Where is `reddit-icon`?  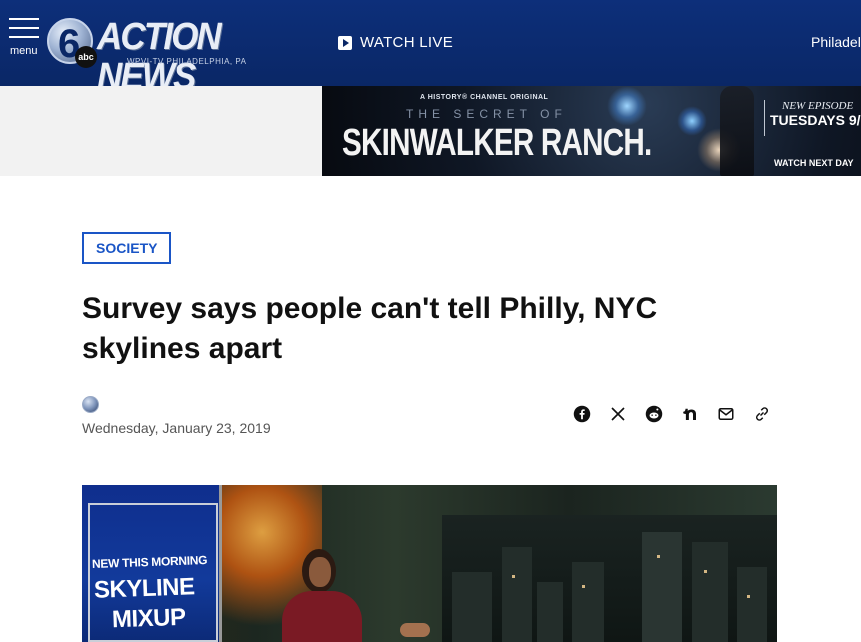 reddit-icon is located at coordinates (654, 414).